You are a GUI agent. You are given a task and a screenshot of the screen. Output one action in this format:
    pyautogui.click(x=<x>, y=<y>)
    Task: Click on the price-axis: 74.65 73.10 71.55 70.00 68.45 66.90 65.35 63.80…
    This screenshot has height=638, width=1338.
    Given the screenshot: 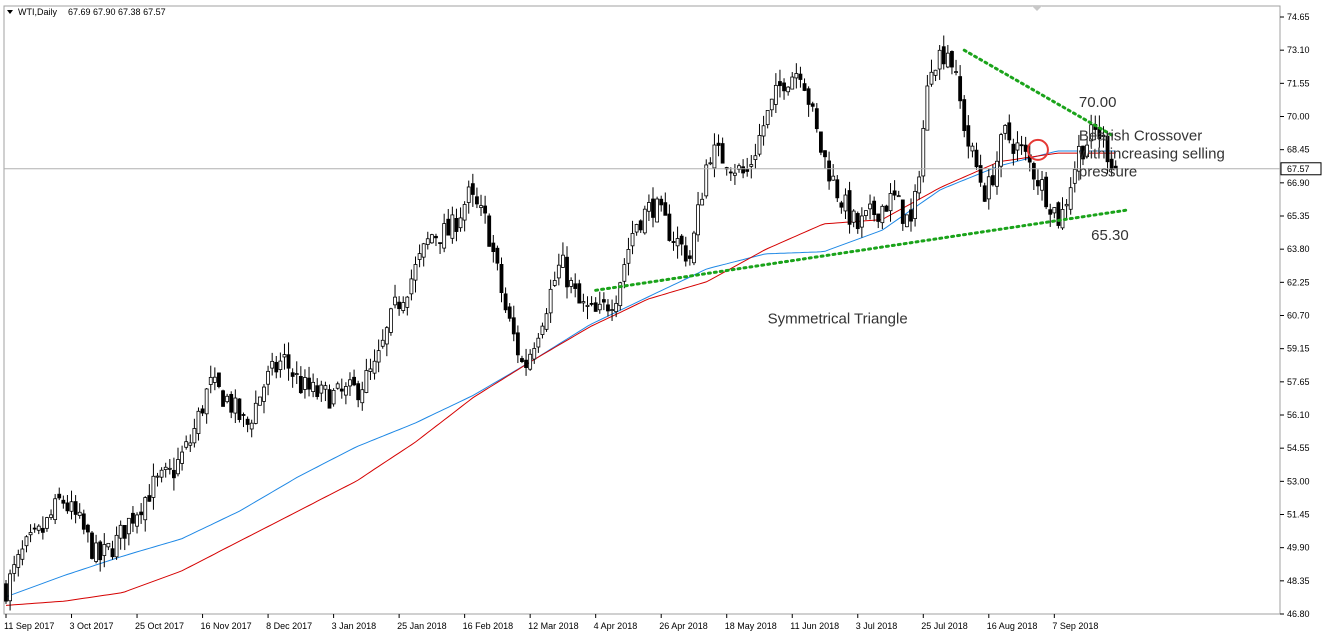 What is the action you would take?
    pyautogui.click(x=1301, y=315)
    